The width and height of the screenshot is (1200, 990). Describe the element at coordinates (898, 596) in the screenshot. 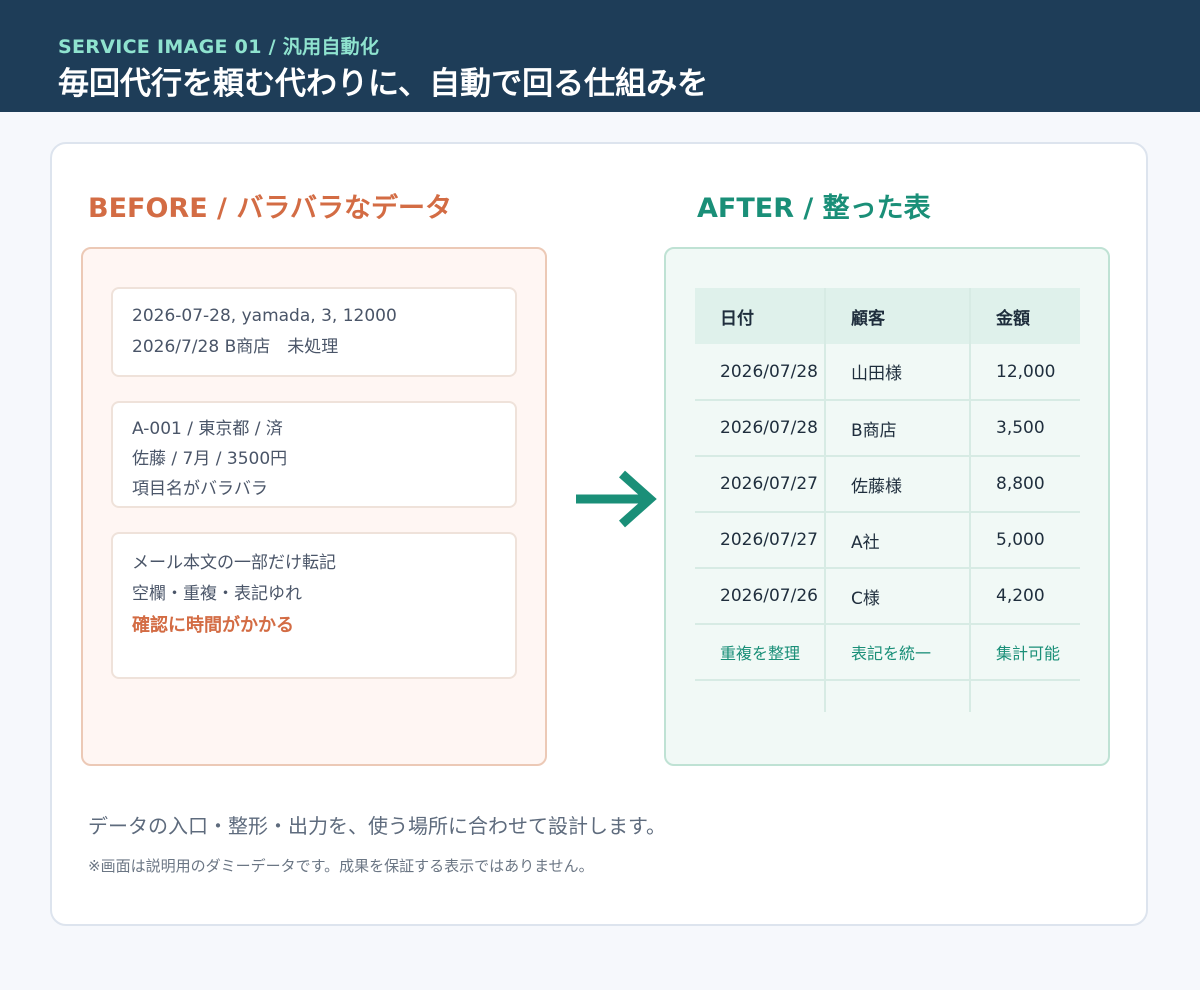

I see `cell-customer: C様` at that location.